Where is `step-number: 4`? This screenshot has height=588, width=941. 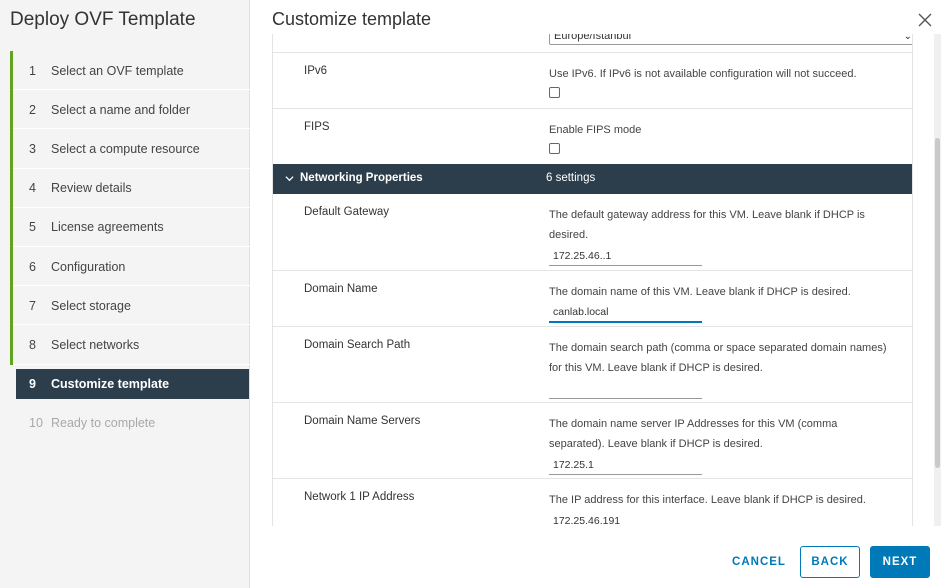 step-number: 4 is located at coordinates (32, 188).